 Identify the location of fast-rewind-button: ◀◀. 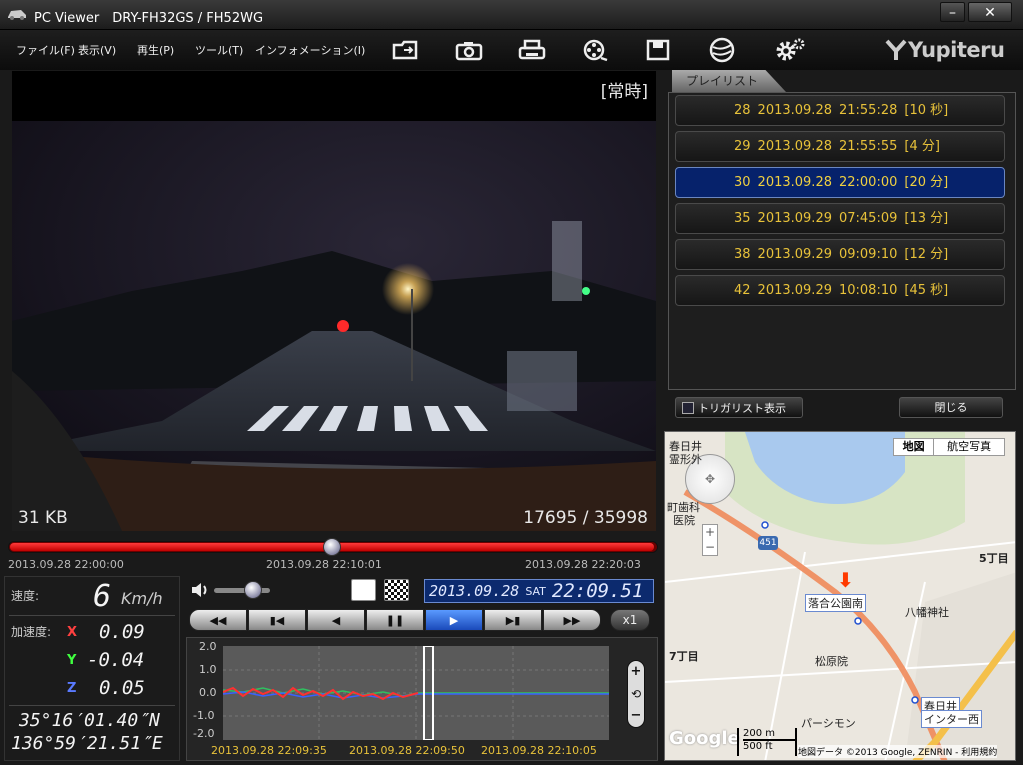
(218, 620).